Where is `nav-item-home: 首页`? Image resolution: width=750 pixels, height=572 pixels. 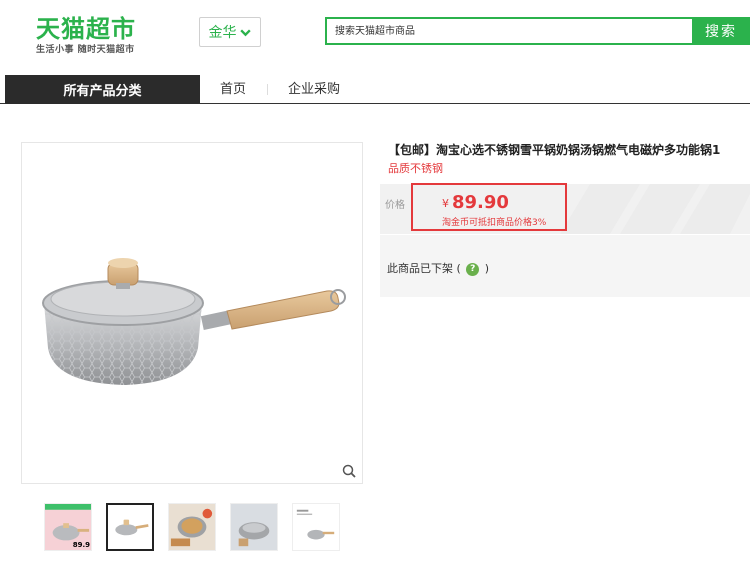 nav-item-home: 首页 is located at coordinates (233, 89).